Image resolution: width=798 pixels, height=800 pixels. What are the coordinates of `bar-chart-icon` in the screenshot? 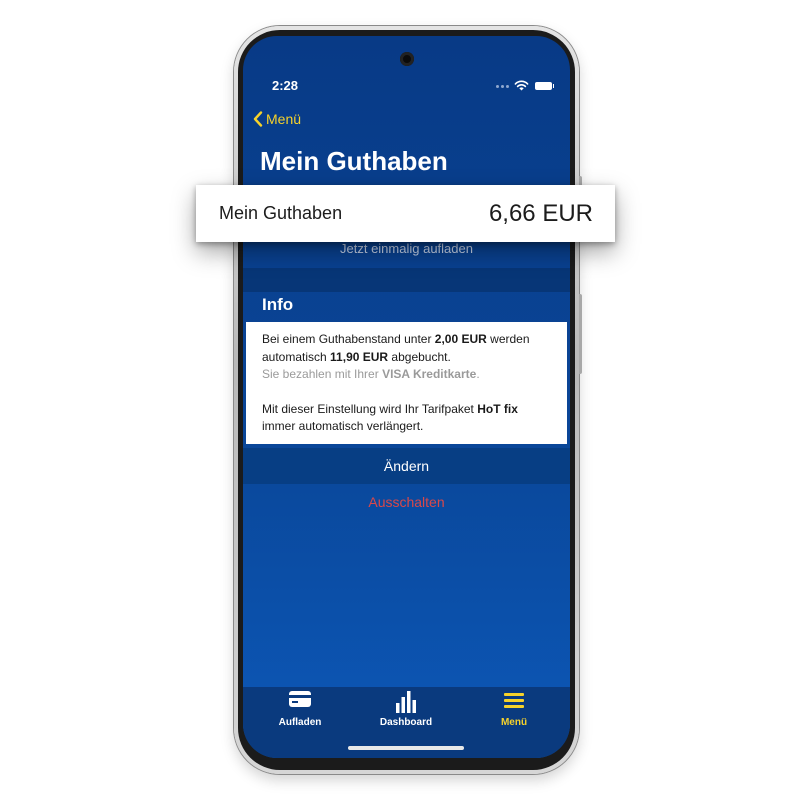 It's located at (406, 702).